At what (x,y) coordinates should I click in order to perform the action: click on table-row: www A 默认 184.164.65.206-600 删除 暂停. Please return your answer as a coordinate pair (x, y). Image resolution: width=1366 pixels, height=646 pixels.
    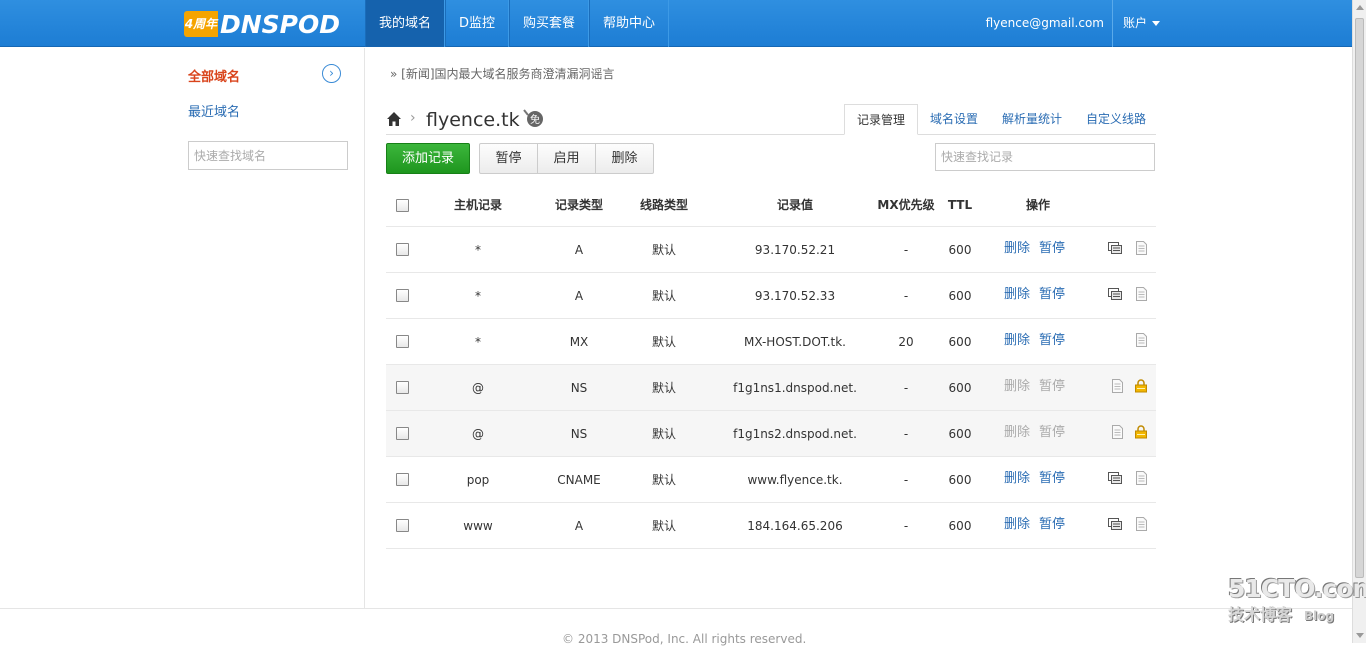
    Looking at the image, I should click on (771, 526).